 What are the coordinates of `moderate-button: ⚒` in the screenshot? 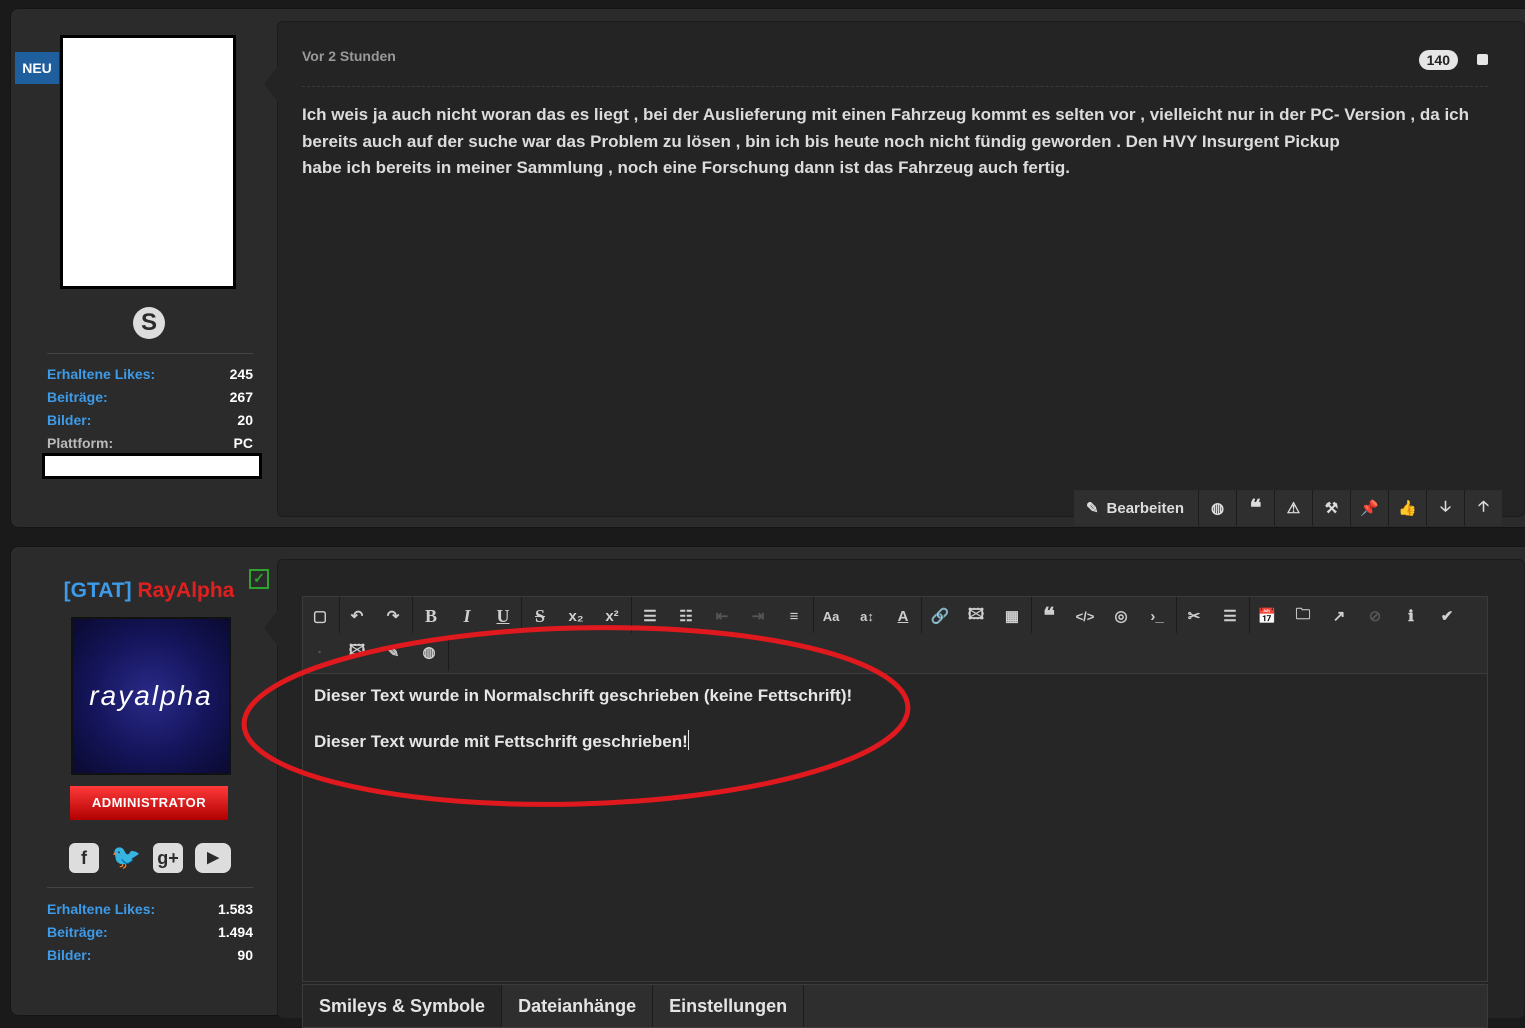 It's located at (1331, 508).